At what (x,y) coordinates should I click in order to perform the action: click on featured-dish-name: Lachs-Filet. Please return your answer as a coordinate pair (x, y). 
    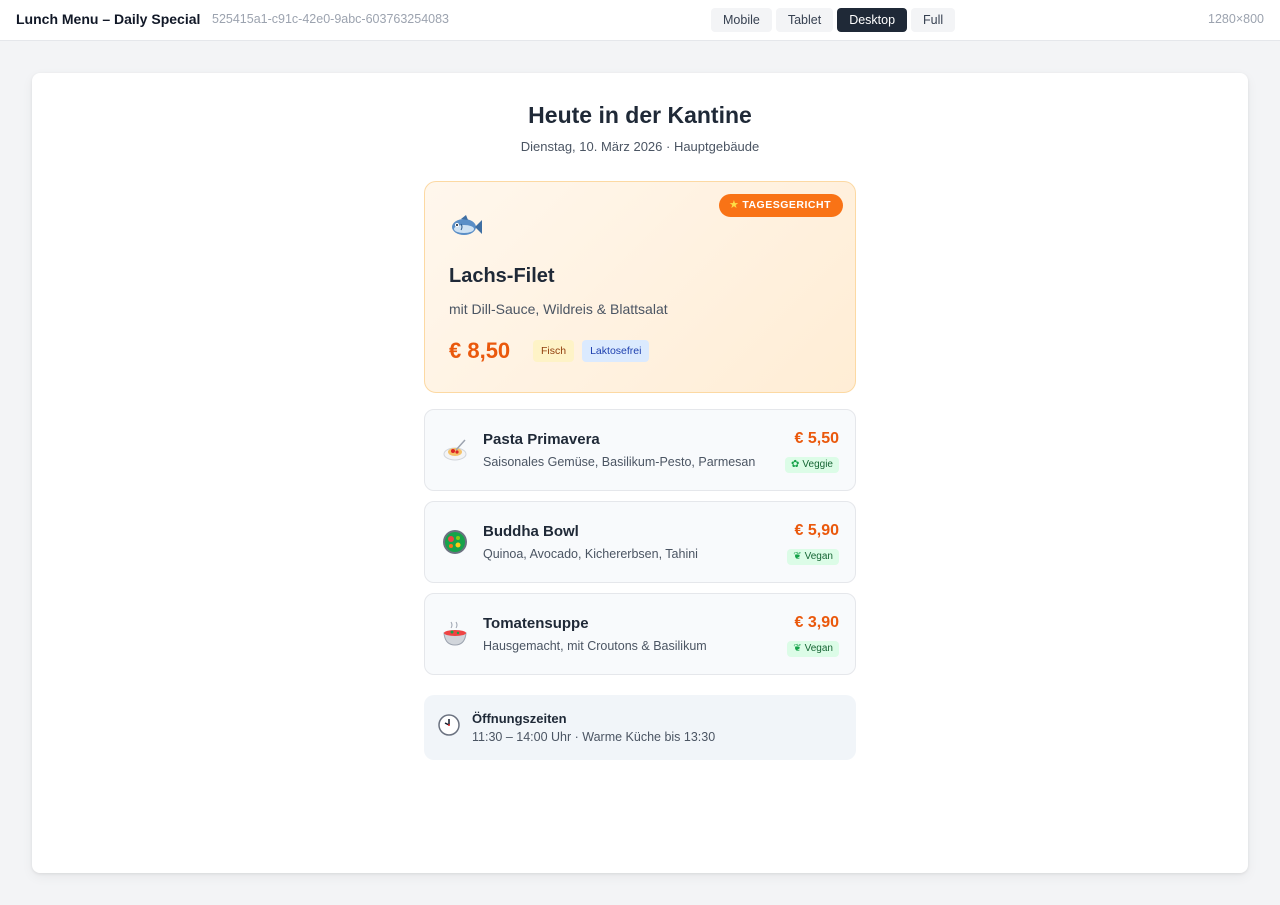
    Looking at the image, I should click on (502, 276).